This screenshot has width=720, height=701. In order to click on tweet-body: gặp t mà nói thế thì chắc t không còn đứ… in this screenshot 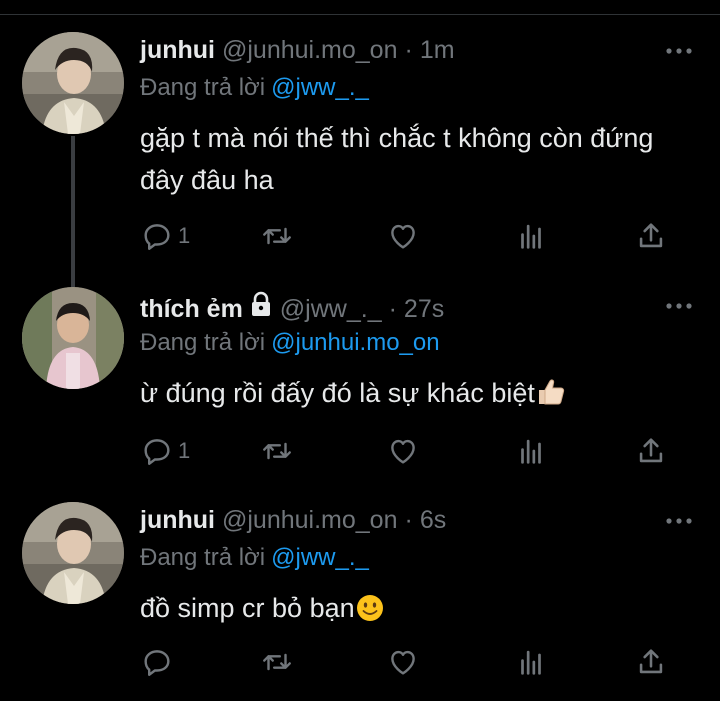, I will do `click(397, 159)`.